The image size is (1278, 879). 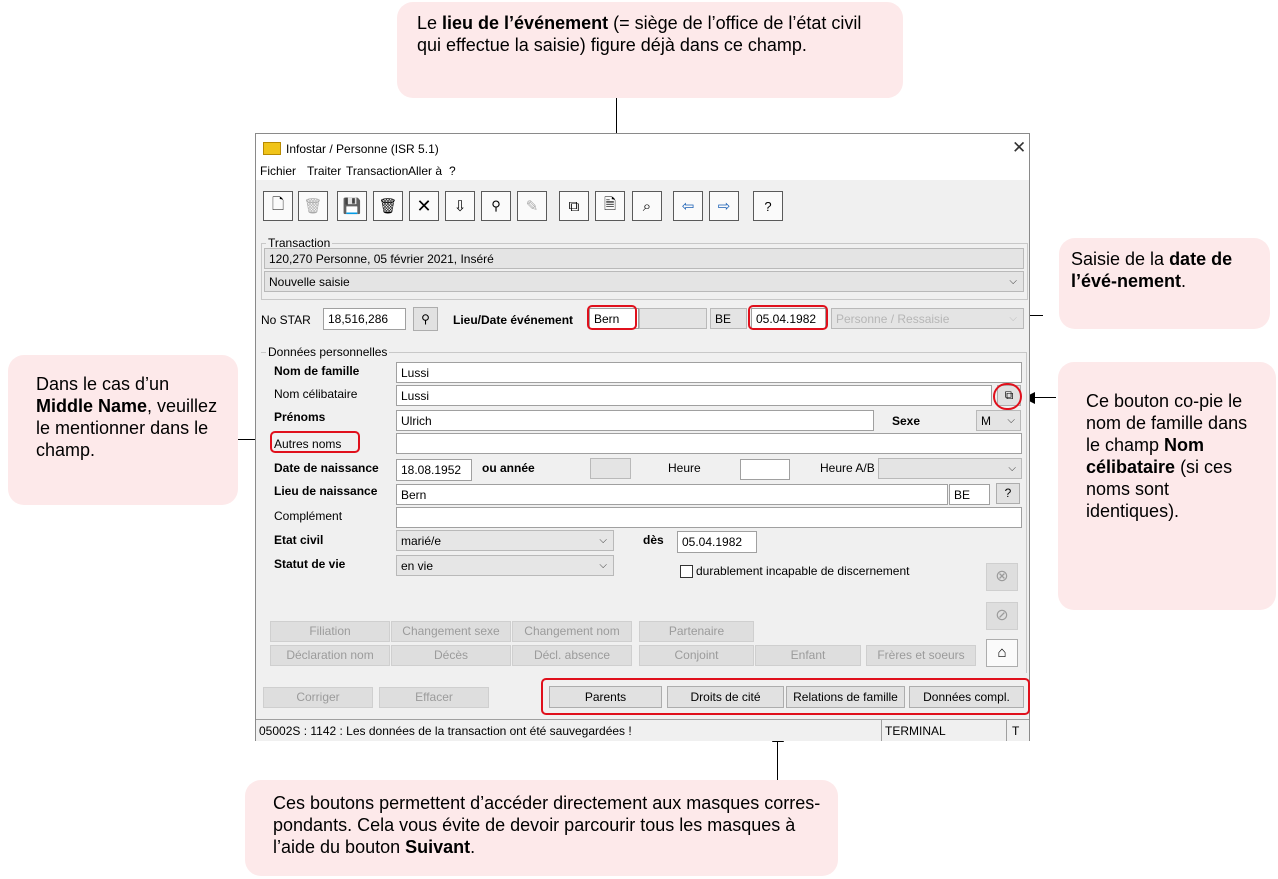 I want to click on event-label: Lieu/Date événement, so click(x=513, y=320).